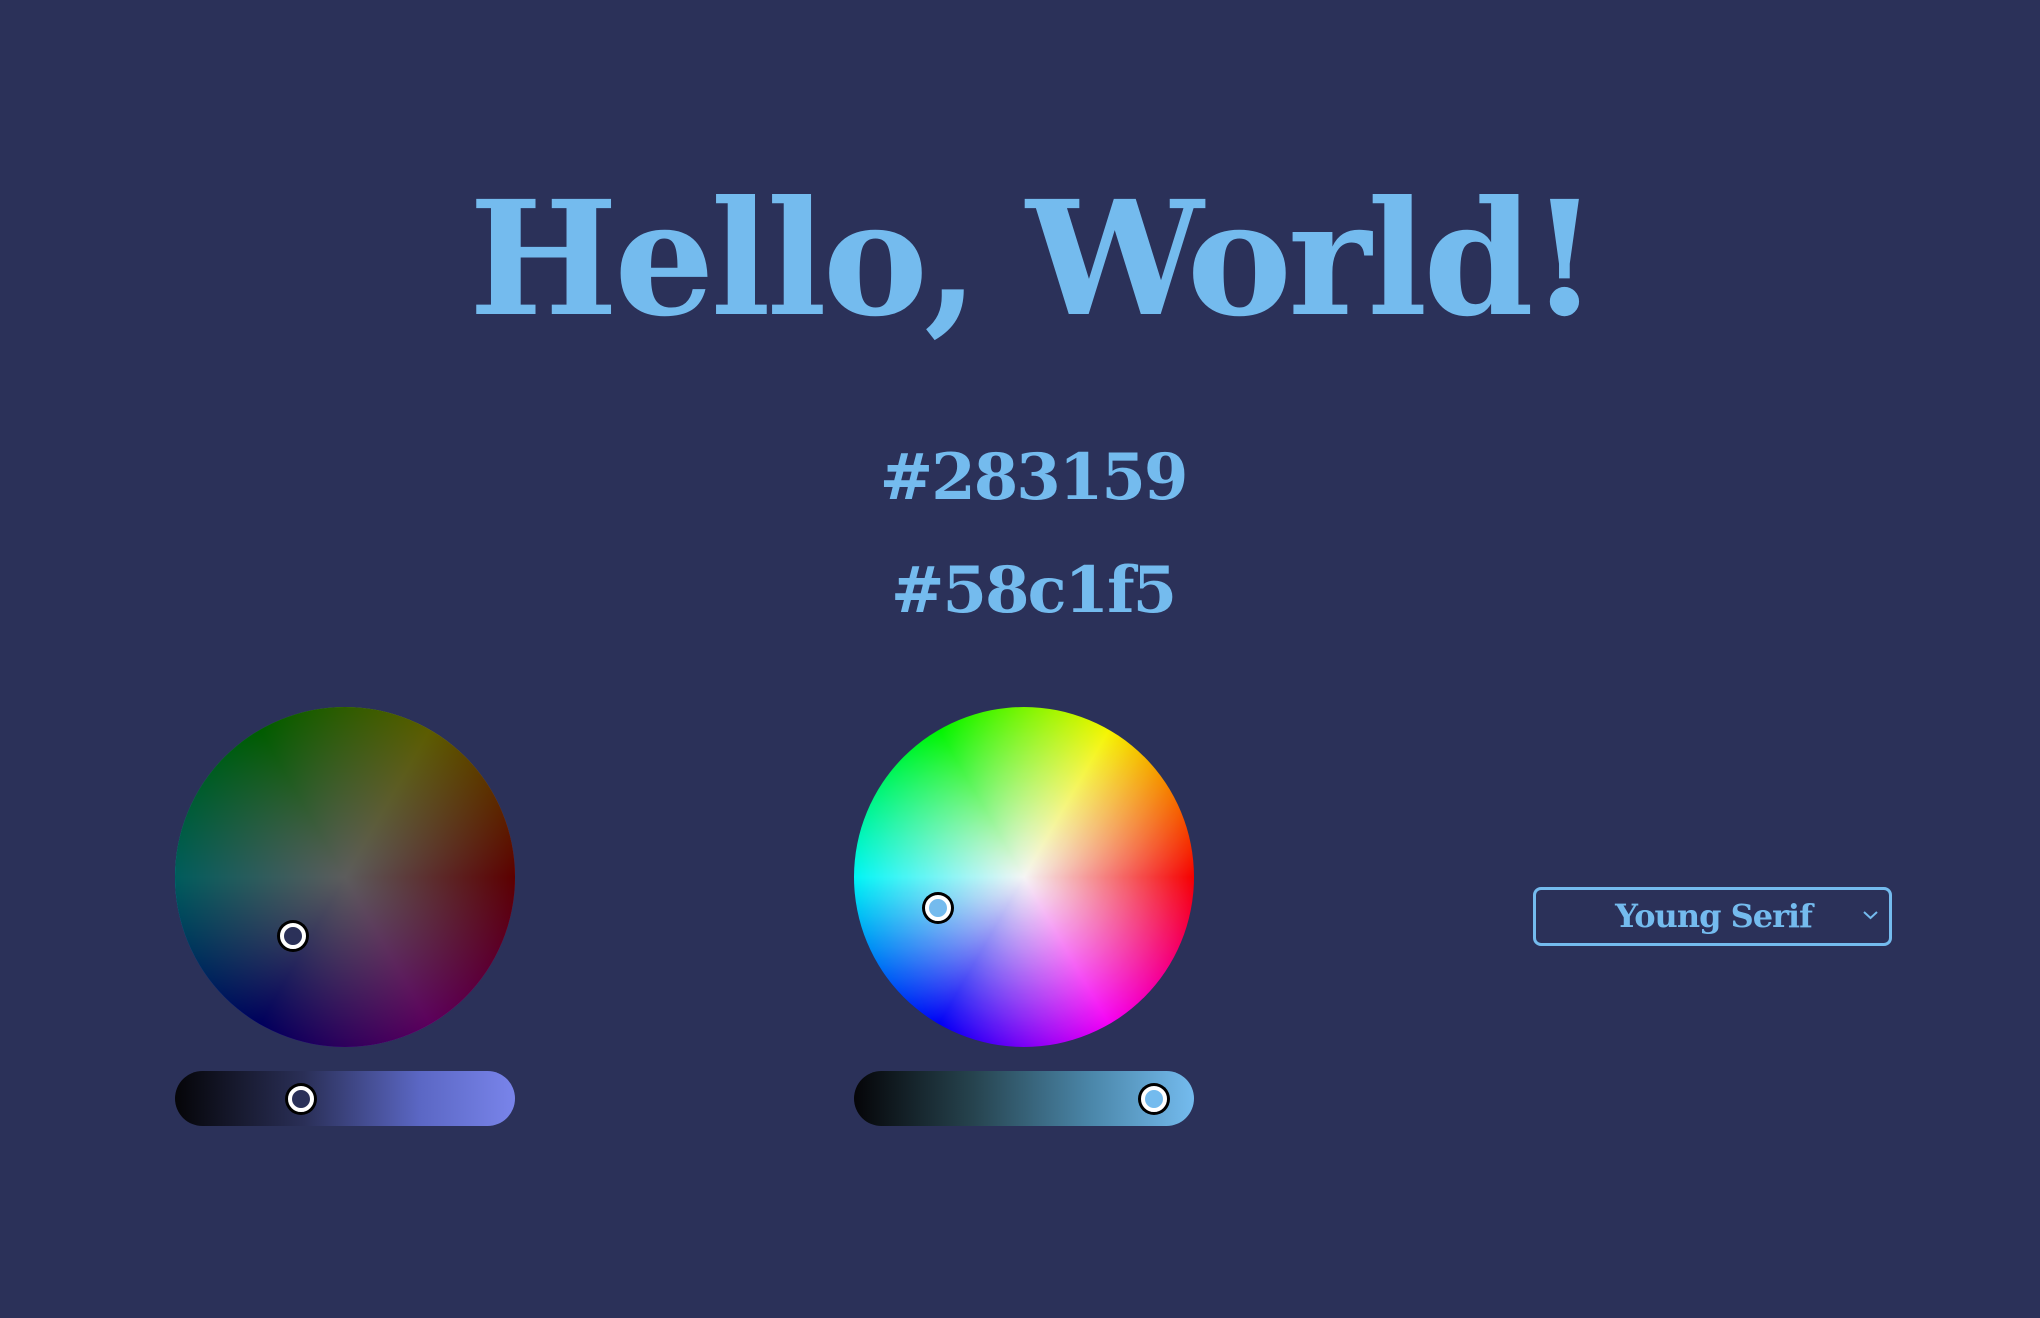  What do you see at coordinates (301, 1099) in the screenshot?
I see `background-lightness-handle` at bounding box center [301, 1099].